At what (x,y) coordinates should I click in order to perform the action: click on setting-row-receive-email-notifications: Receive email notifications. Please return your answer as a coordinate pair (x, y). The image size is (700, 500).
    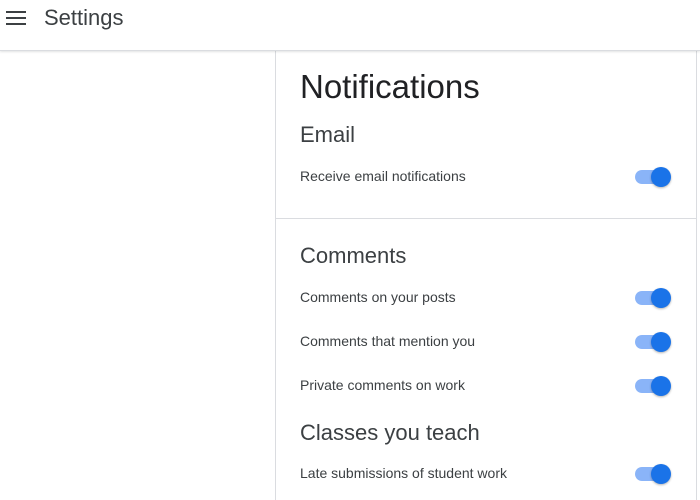
    Looking at the image, I should click on (486, 176).